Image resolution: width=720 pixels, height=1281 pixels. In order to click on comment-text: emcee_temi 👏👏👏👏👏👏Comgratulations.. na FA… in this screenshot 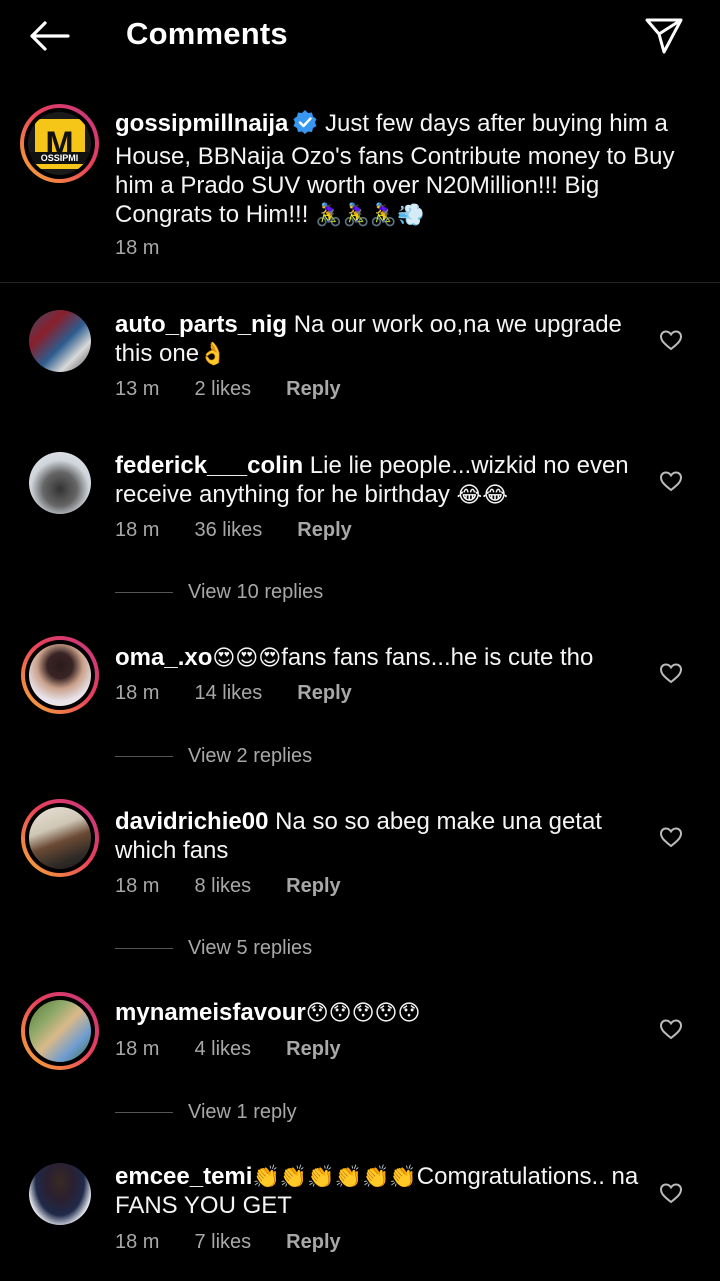, I will do `click(385, 1191)`.